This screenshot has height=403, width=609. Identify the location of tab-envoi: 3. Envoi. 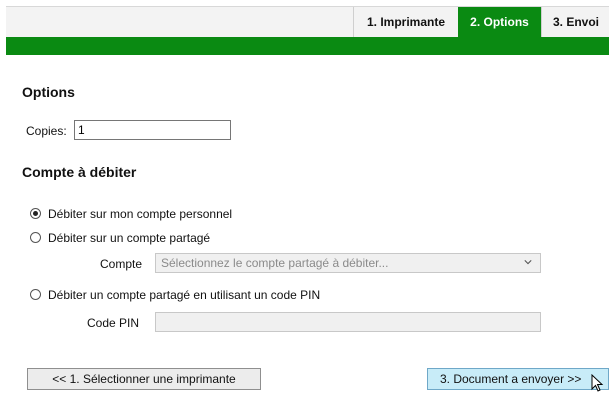
(575, 22).